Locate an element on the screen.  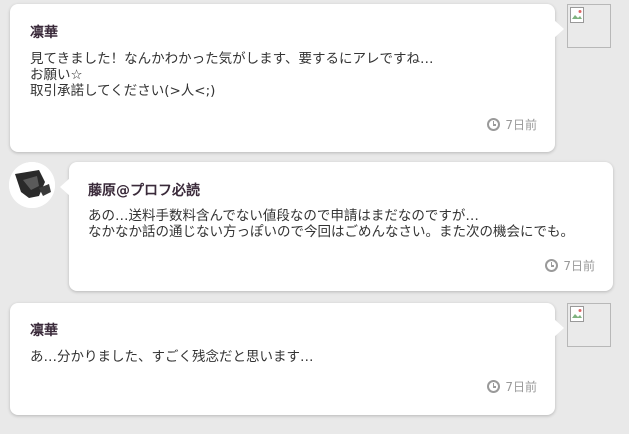
message-sender: 藤原@プロフ必読 is located at coordinates (144, 190).